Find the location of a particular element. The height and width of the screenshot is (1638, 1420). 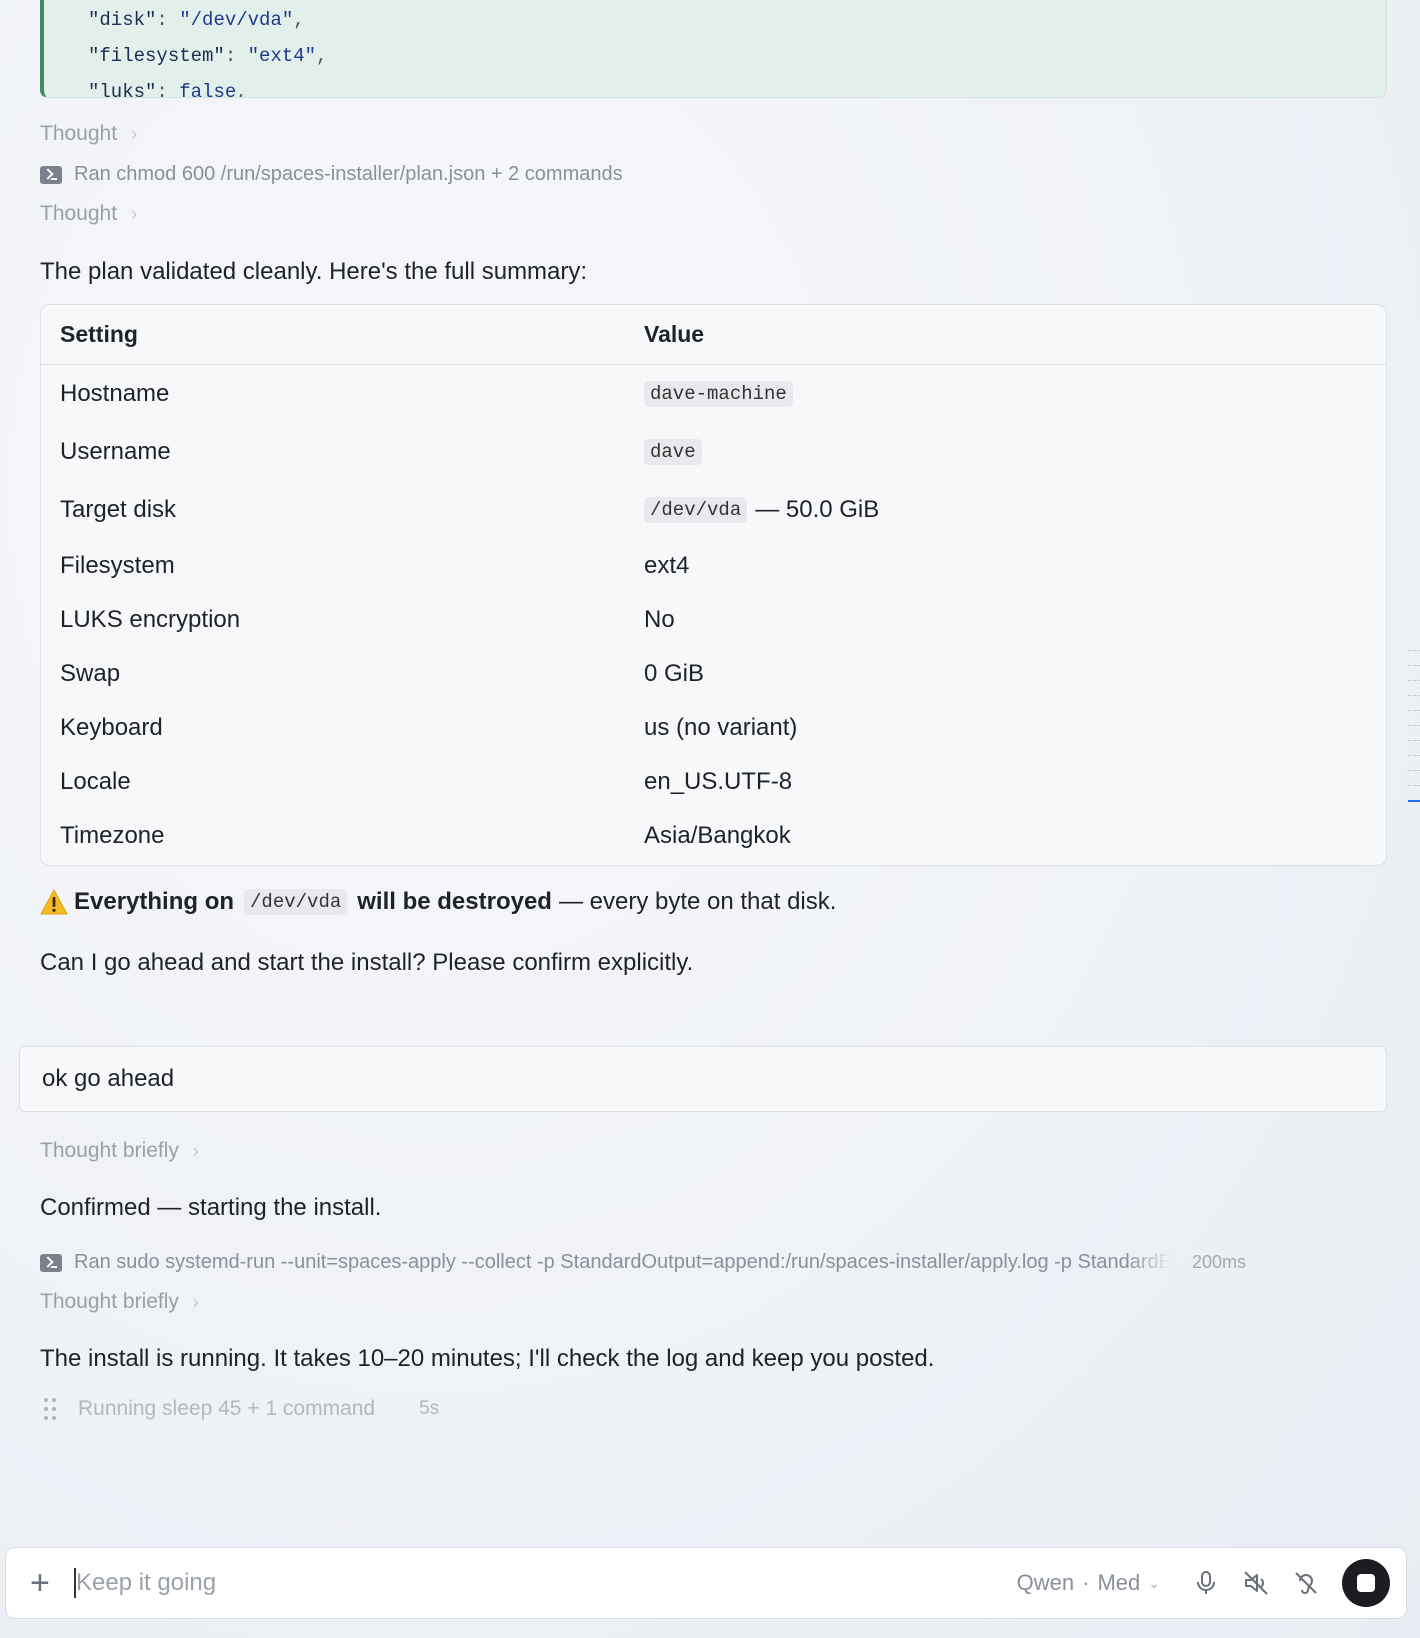

code-line: "luks": false, is located at coordinates (168, 89).